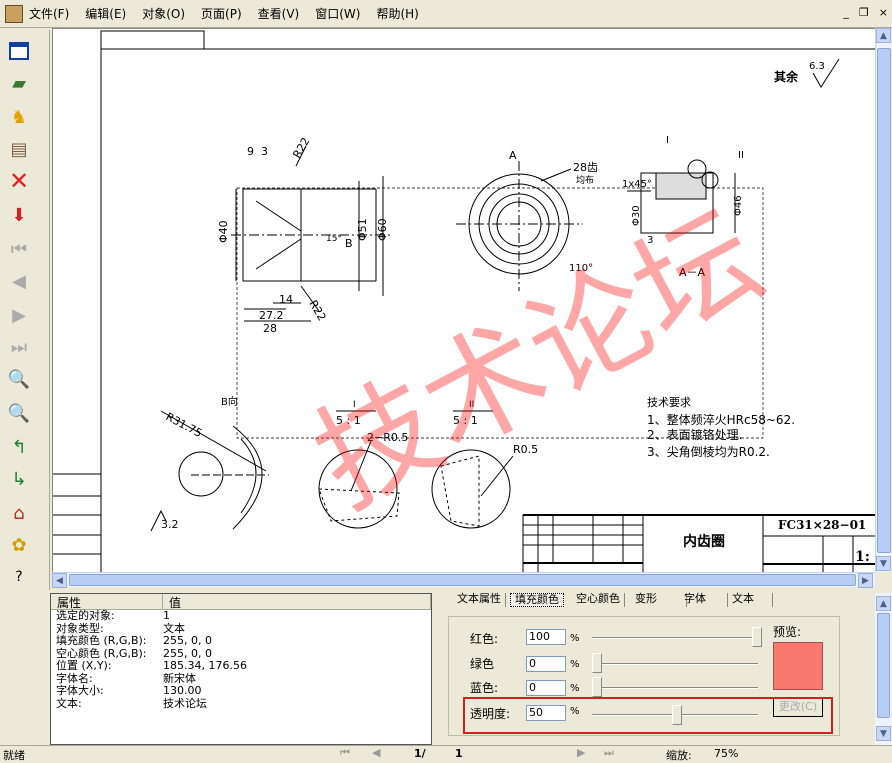 This screenshot has width=892, height=763. What do you see at coordinates (19, 413) in the screenshot?
I see `zoom-out-icon: 🔍` at bounding box center [19, 413].